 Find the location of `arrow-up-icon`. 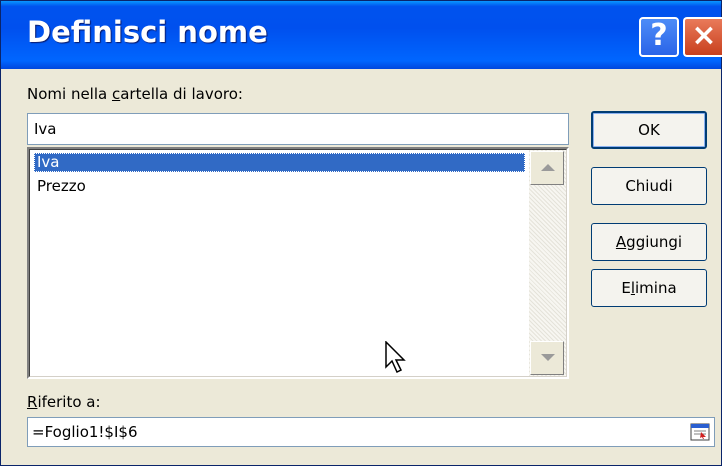

arrow-up-icon is located at coordinates (548, 167).